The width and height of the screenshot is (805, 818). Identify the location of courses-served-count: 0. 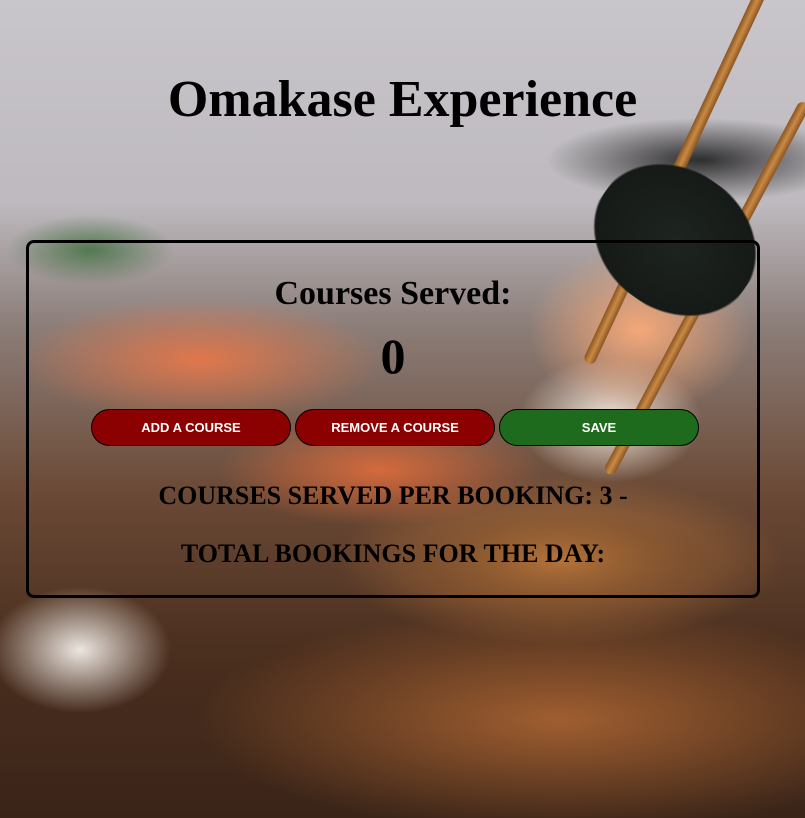
(393, 356).